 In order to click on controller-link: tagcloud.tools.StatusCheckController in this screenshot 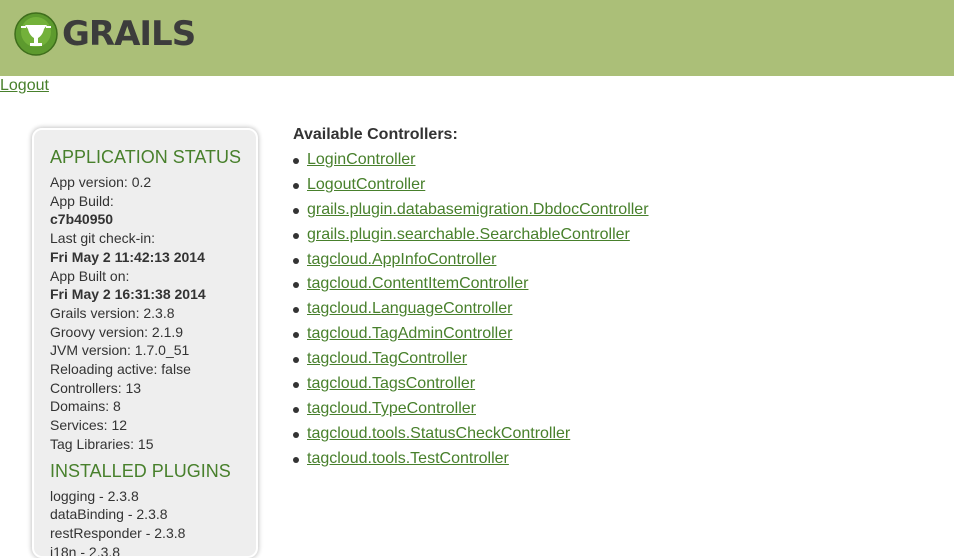, I will do `click(438, 433)`.